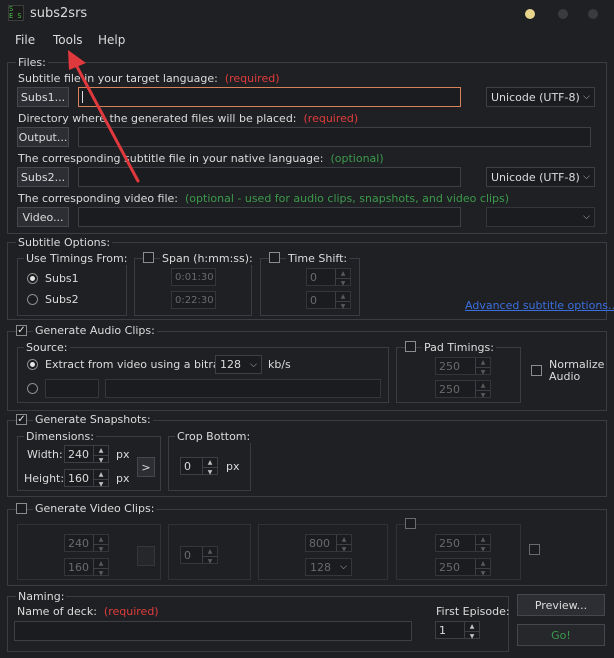 This screenshot has width=614, height=658. I want to click on annotation-arrow, so click(104, 116).